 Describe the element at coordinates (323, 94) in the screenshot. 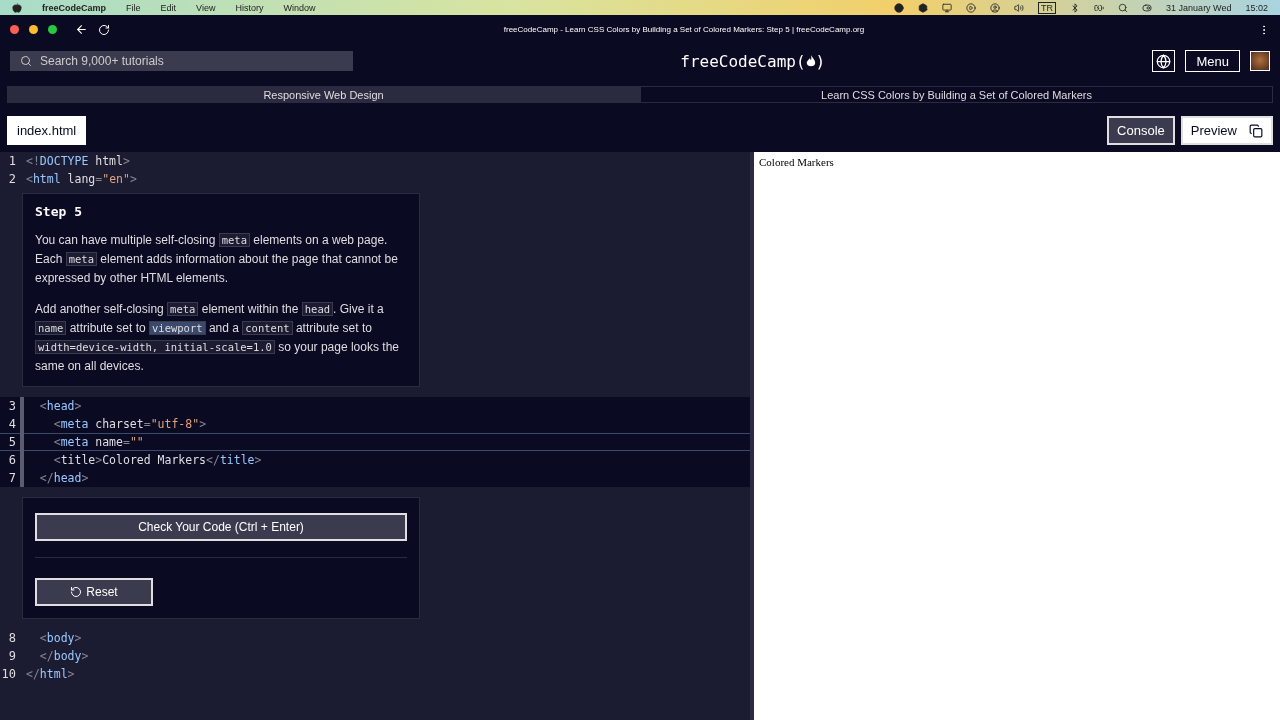

I see `breadcrumb-link: Responsive Web Design` at that location.